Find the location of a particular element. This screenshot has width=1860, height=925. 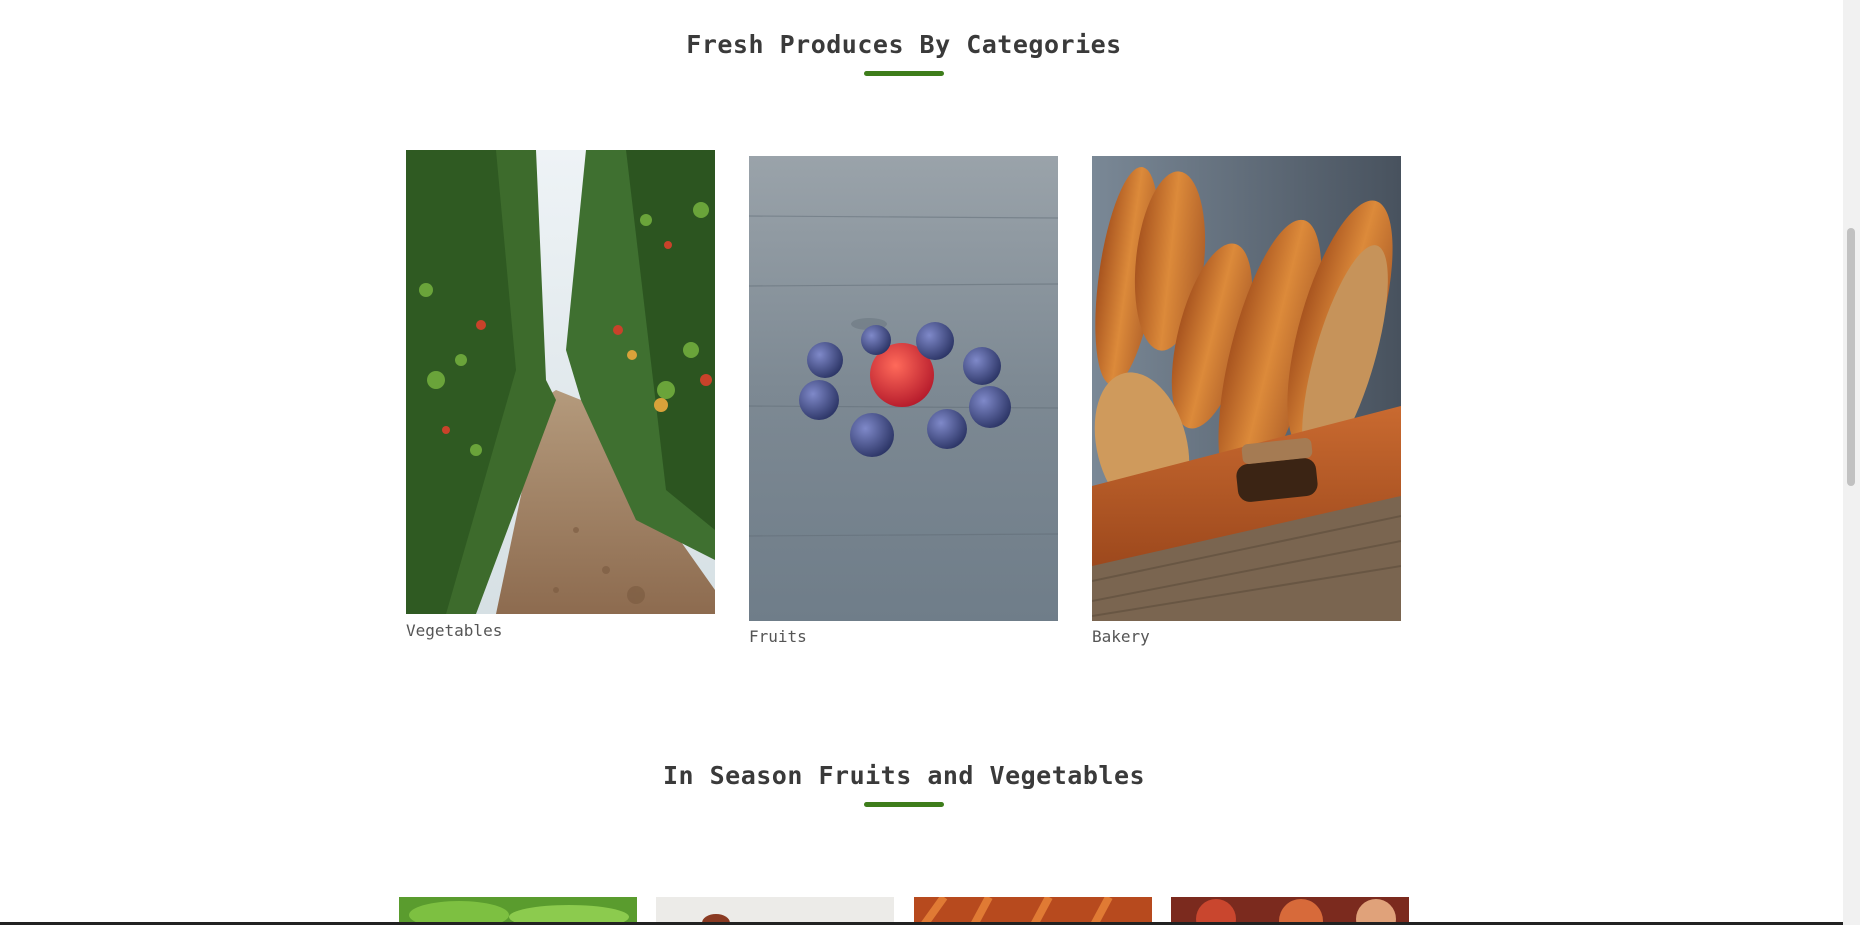

season-item-apples-image is located at coordinates (1290, 911).